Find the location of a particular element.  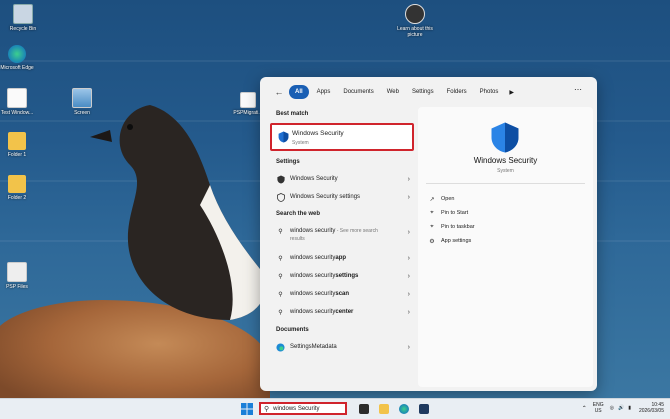

shield-outline-icon is located at coordinates (280, 197).